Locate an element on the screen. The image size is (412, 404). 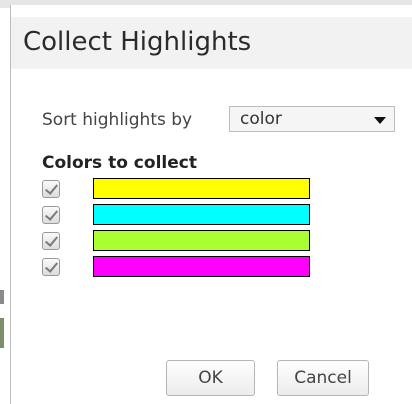
color-checkbox-yellow is located at coordinates (51, 189).